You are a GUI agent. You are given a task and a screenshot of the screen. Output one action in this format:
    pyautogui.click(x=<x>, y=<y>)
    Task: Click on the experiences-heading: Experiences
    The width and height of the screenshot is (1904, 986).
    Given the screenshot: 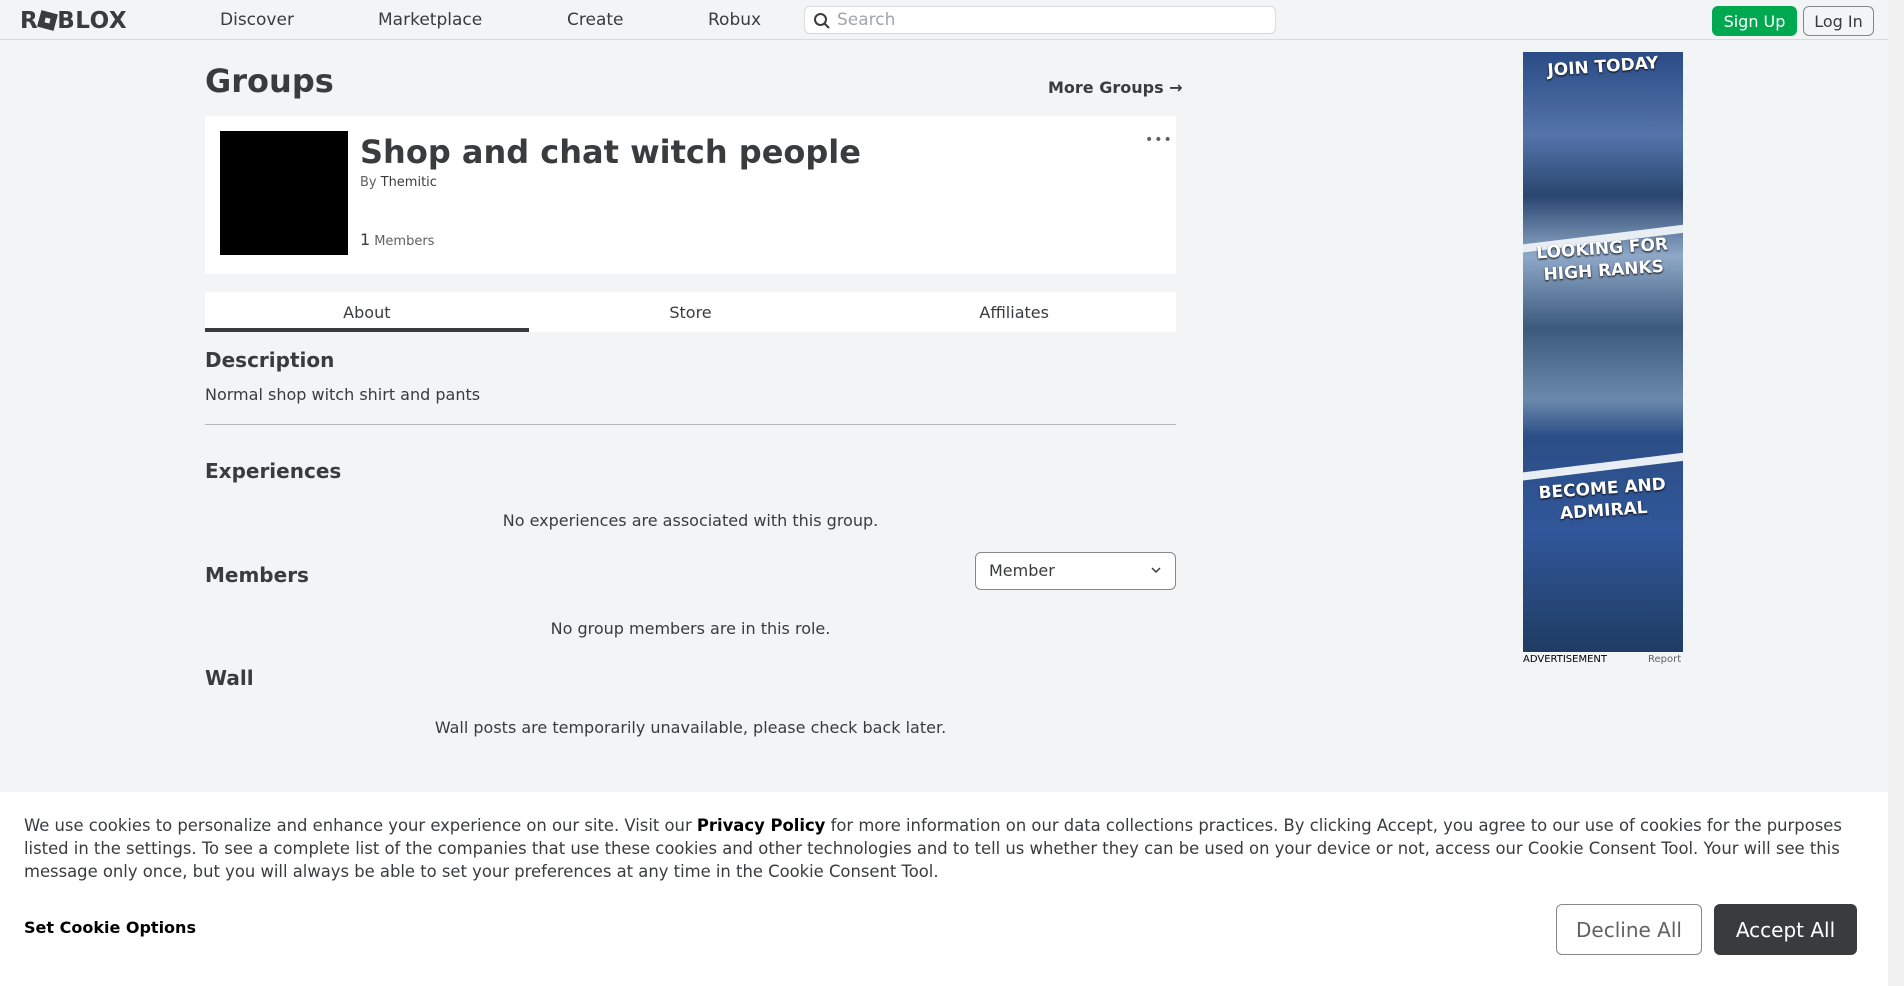 What is the action you would take?
    pyautogui.click(x=273, y=471)
    